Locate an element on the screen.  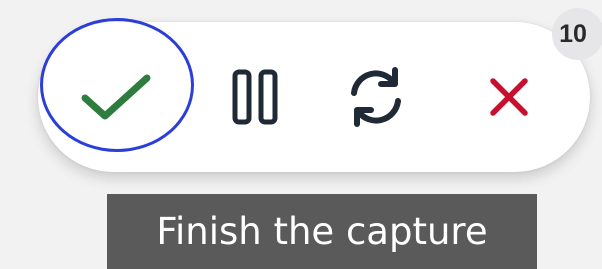
refresh-icon is located at coordinates (376, 97).